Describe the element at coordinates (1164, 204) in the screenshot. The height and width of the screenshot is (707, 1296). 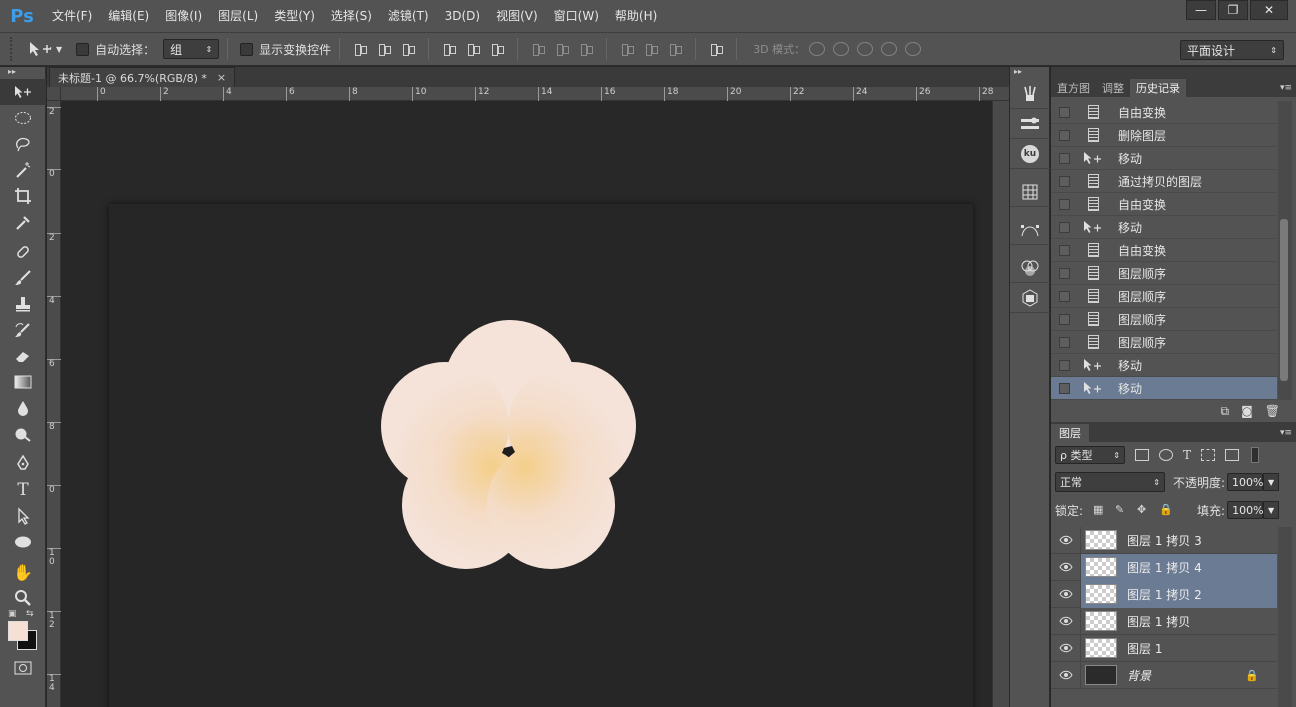
I see `history-item: 自由变换` at that location.